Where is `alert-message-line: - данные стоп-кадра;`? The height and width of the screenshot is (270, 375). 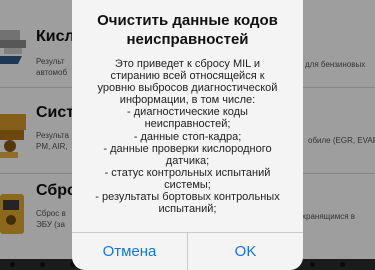
alert-message-line: - данные стоп-кадра; is located at coordinates (187, 136).